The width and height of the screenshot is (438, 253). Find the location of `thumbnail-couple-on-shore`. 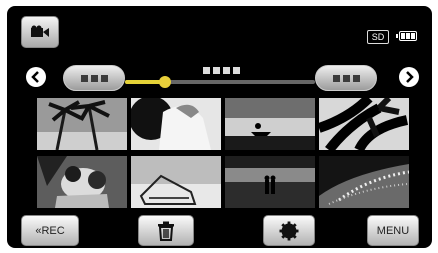

thumbnail-couple-on-shore is located at coordinates (270, 182).